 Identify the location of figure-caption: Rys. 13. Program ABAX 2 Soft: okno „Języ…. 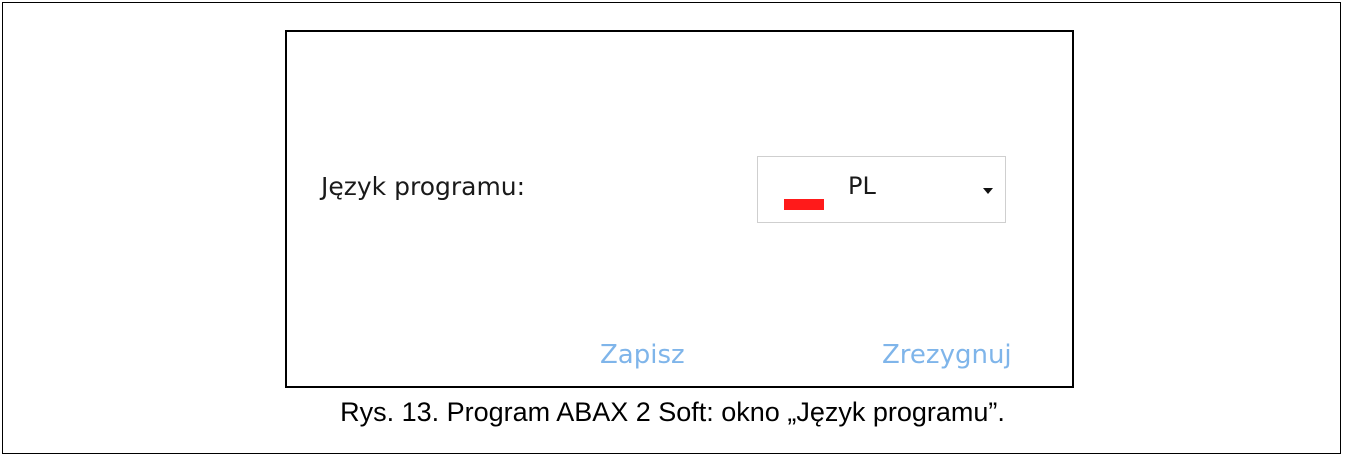
(672, 412).